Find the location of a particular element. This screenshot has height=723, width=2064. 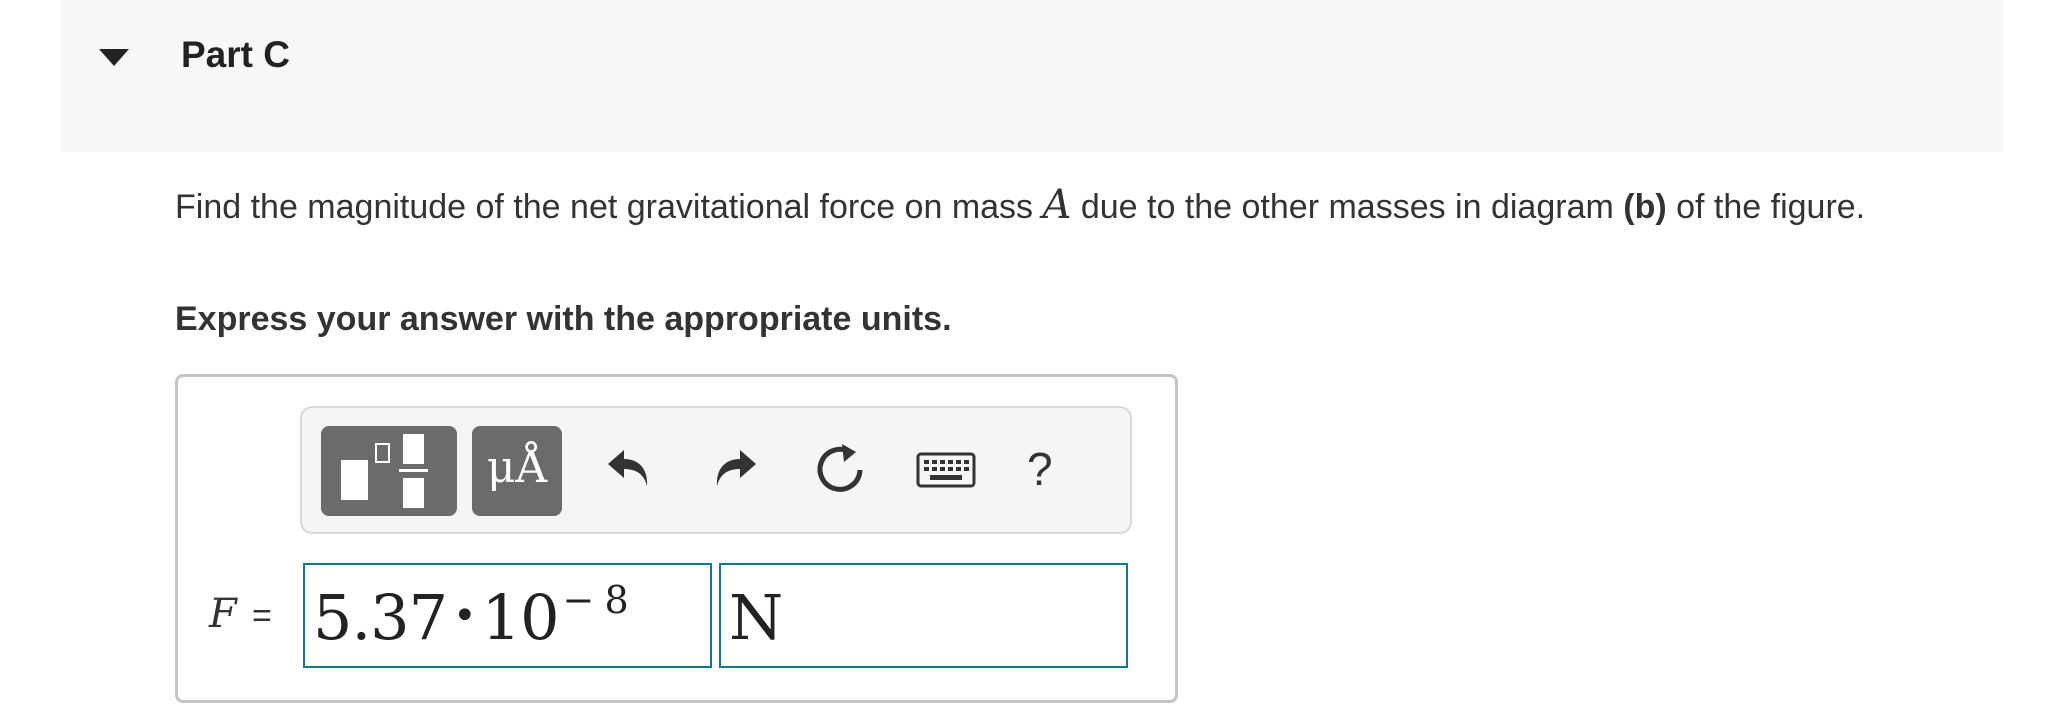

reset-button is located at coordinates (840, 468).